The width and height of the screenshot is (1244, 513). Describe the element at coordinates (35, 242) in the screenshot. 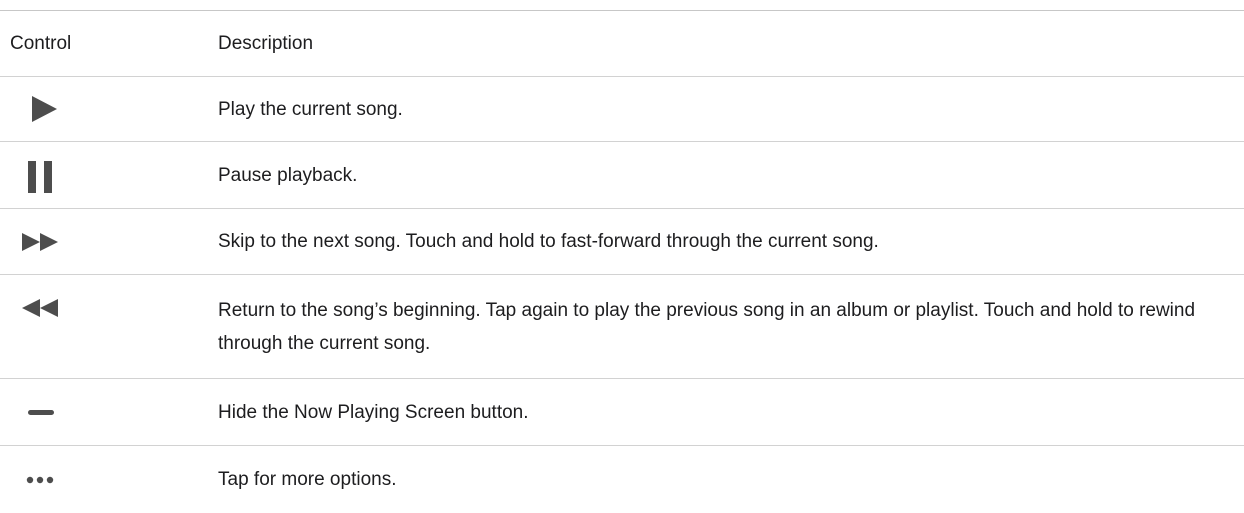

I see `fast-forward-icon` at that location.